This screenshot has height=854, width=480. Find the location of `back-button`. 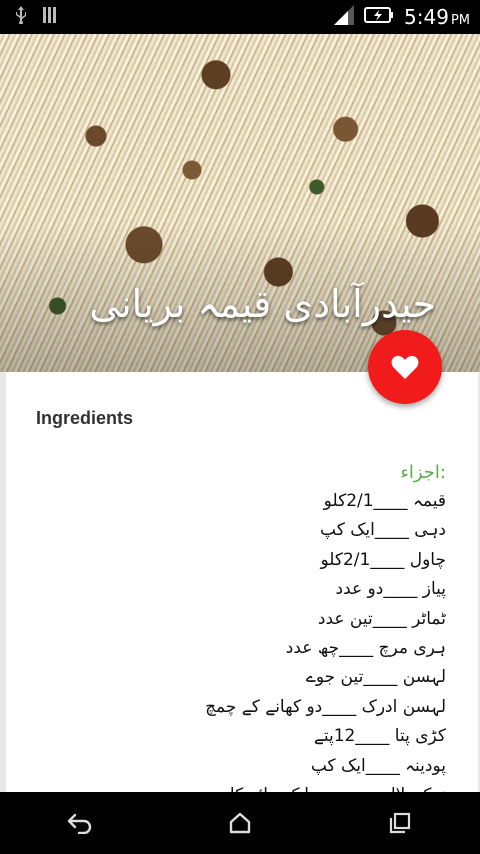

back-button is located at coordinates (80, 823).